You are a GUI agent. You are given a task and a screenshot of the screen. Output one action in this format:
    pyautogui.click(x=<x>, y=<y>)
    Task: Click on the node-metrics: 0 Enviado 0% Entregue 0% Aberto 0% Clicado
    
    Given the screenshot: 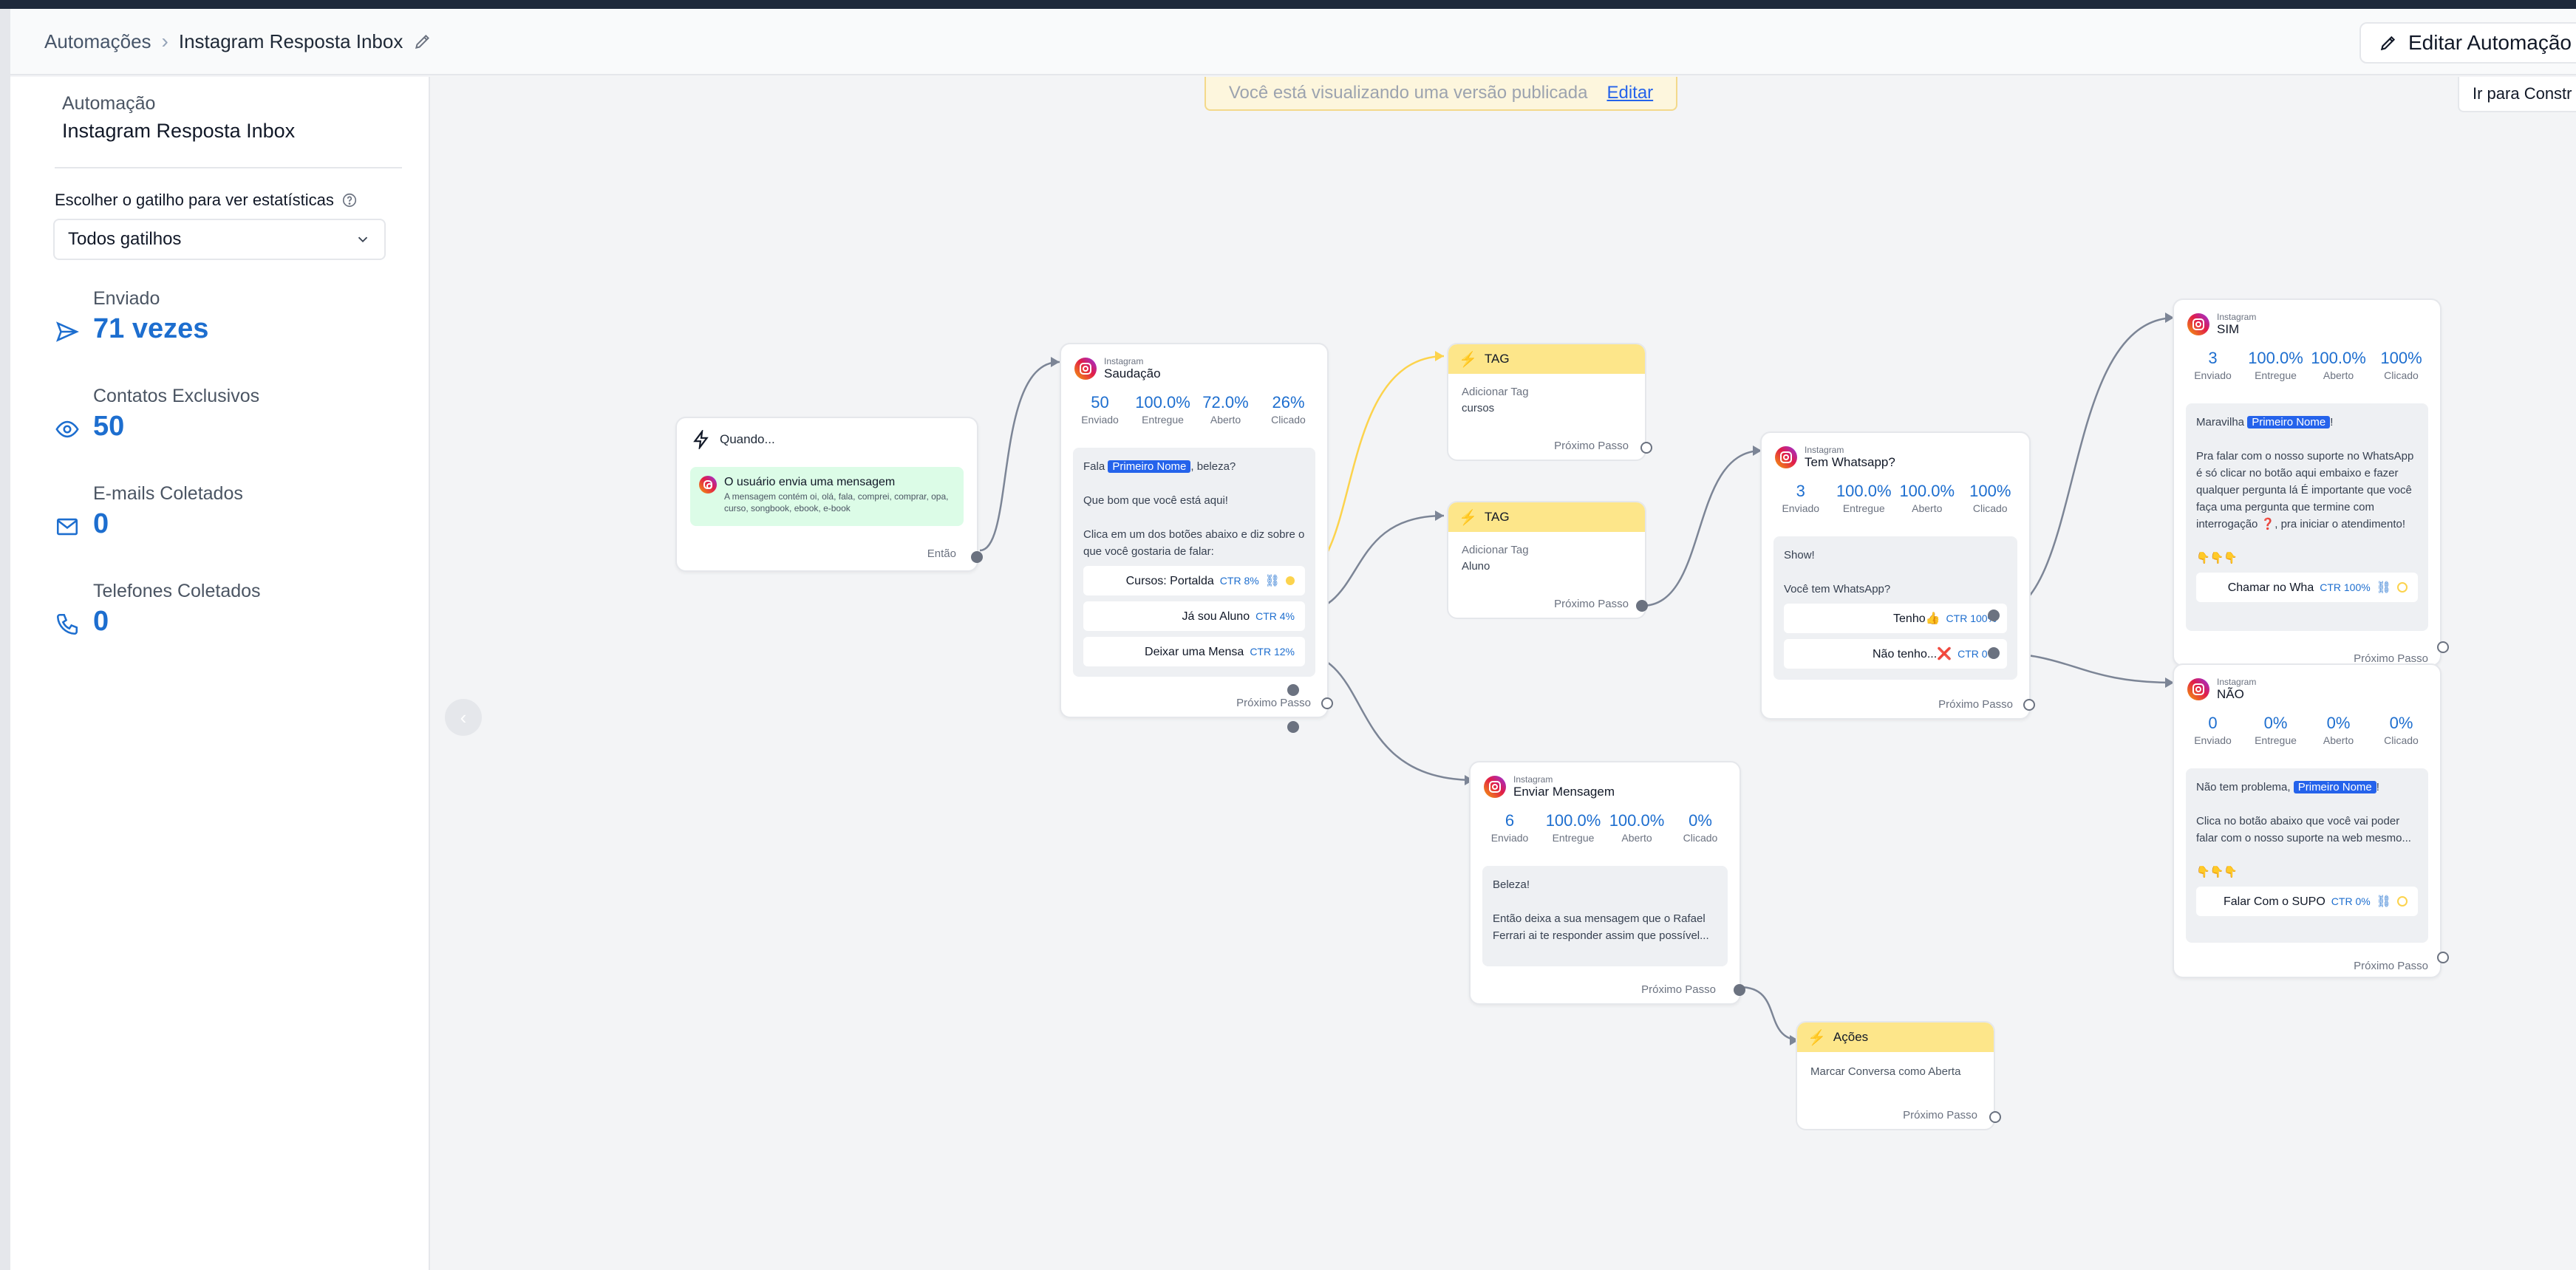 What is the action you would take?
    pyautogui.click(x=2307, y=731)
    